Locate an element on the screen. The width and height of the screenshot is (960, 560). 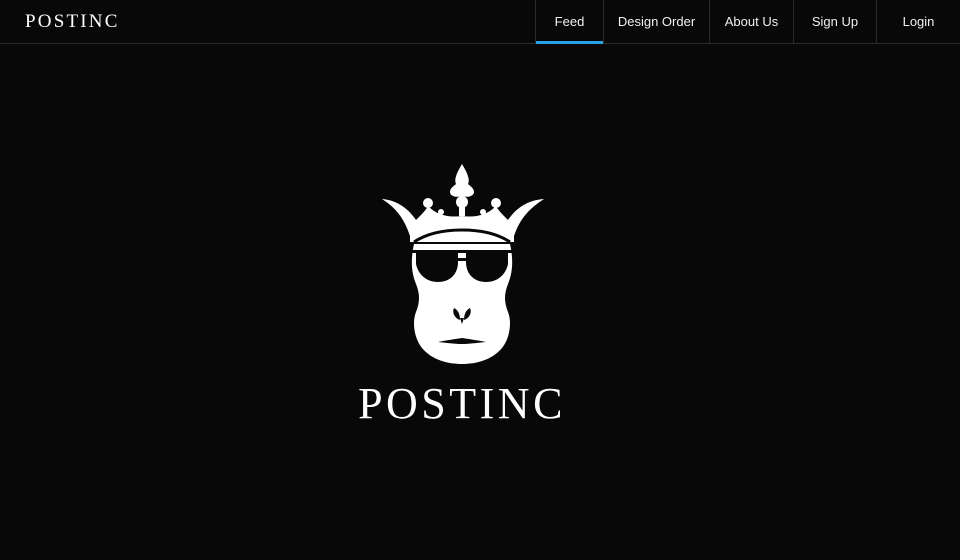
nav-login: Login is located at coordinates (918, 21).